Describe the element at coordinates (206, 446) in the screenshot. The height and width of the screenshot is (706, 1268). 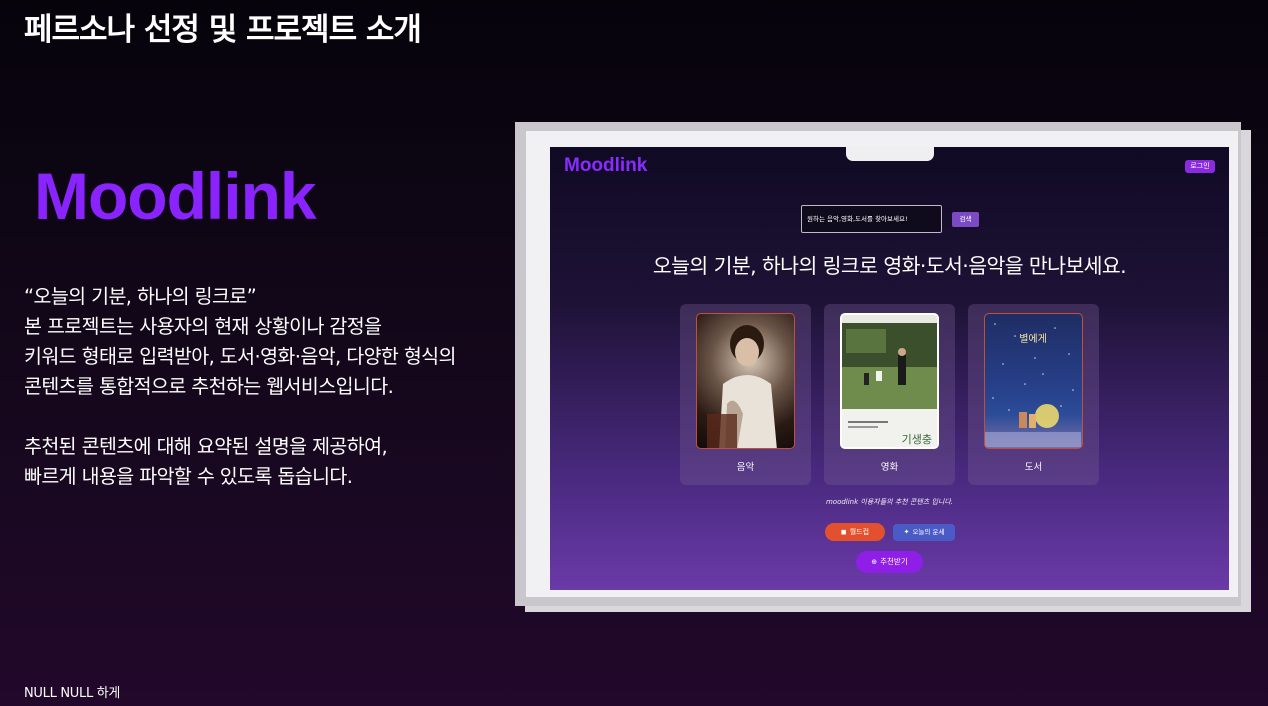
I see `description-line: 추천된 콘텐츠에 대해 요약된 설명을 제공하여,` at that location.